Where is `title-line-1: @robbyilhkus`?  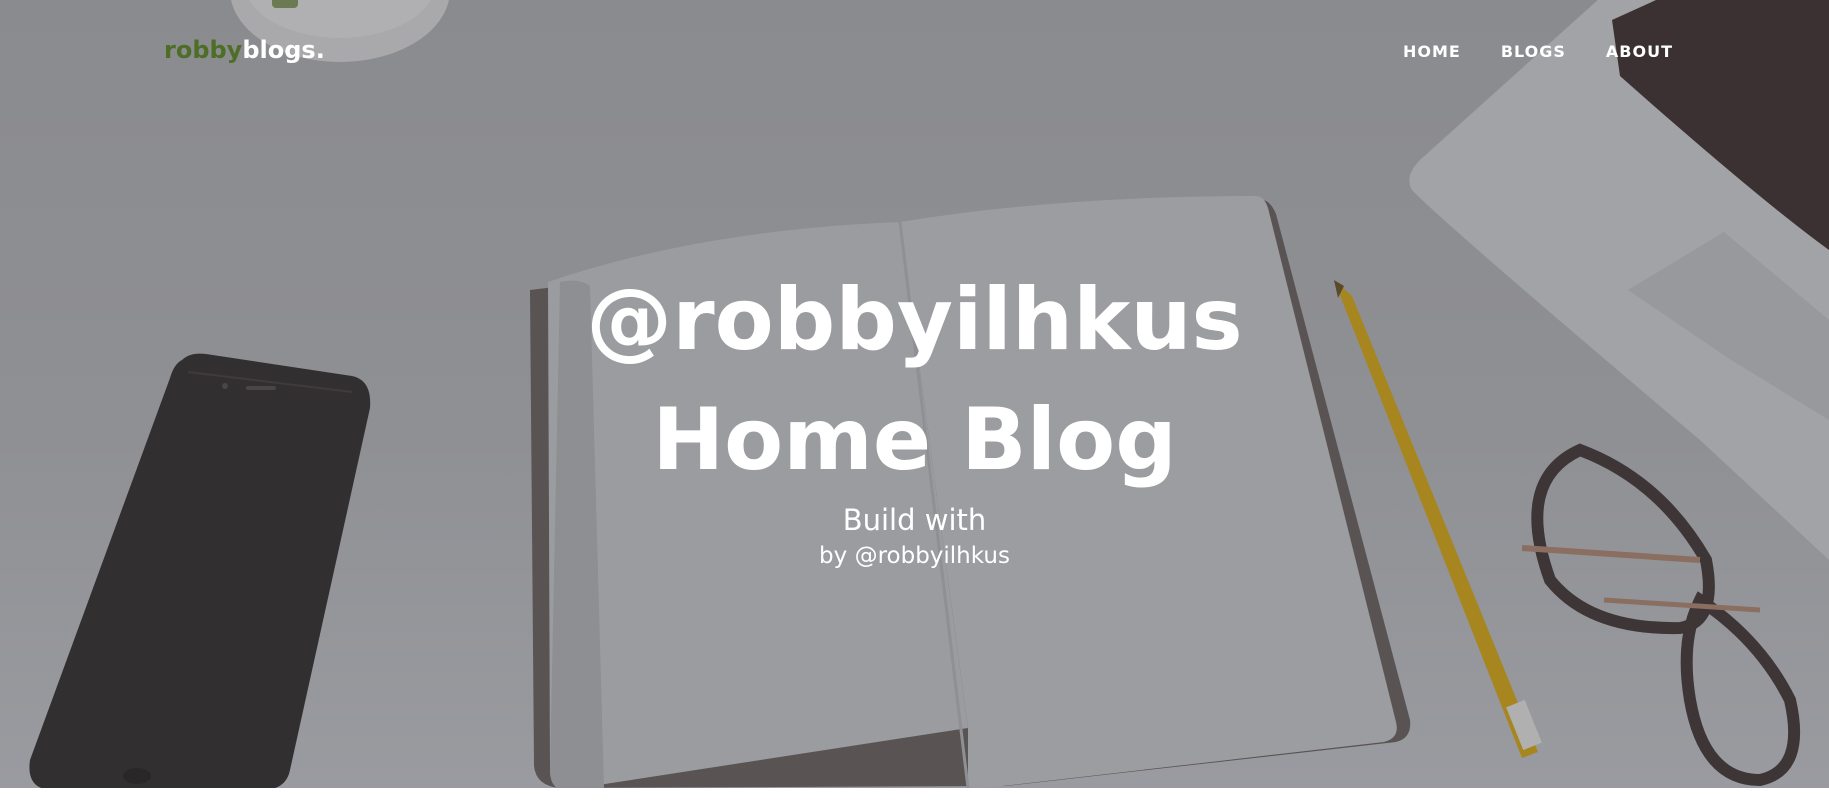
title-line-1: @robbyilhkus is located at coordinates (914, 320).